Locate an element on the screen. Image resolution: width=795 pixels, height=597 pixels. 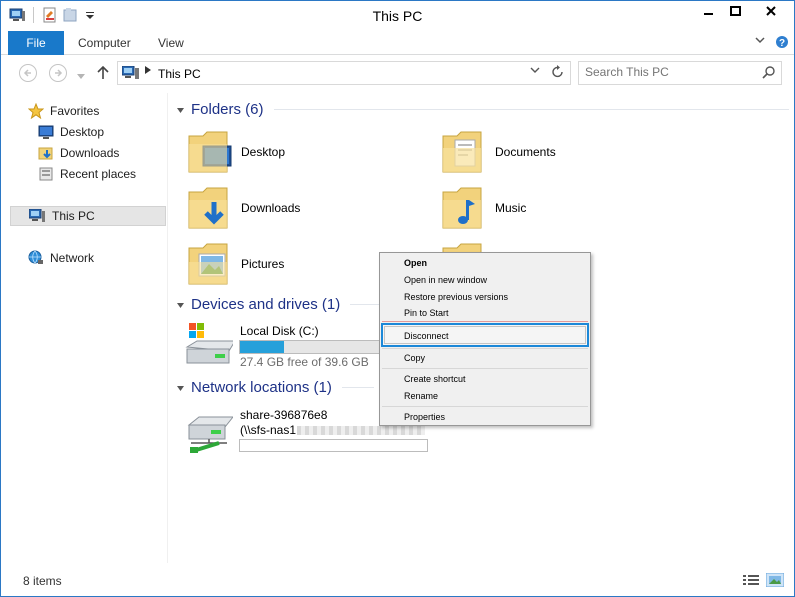
desktop-folder-icon is located at coordinates (210, 152).